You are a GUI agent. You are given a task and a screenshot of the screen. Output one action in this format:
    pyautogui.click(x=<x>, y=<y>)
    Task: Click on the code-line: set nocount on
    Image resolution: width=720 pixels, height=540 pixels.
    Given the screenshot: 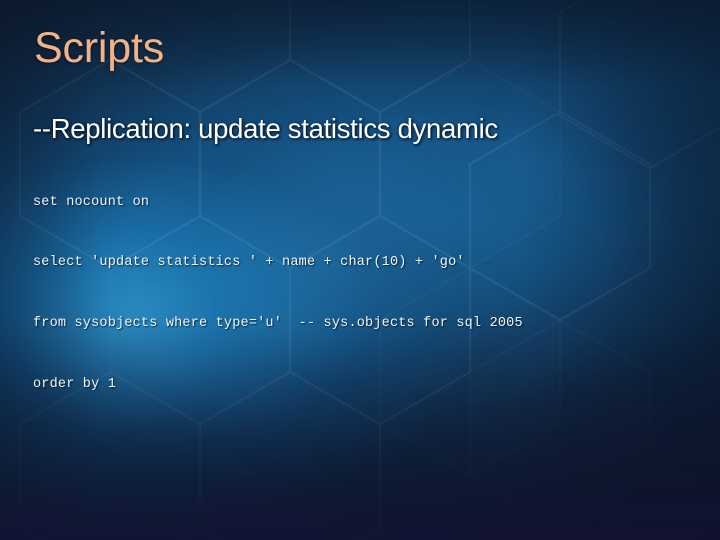 What is the action you would take?
    pyautogui.click(x=91, y=202)
    